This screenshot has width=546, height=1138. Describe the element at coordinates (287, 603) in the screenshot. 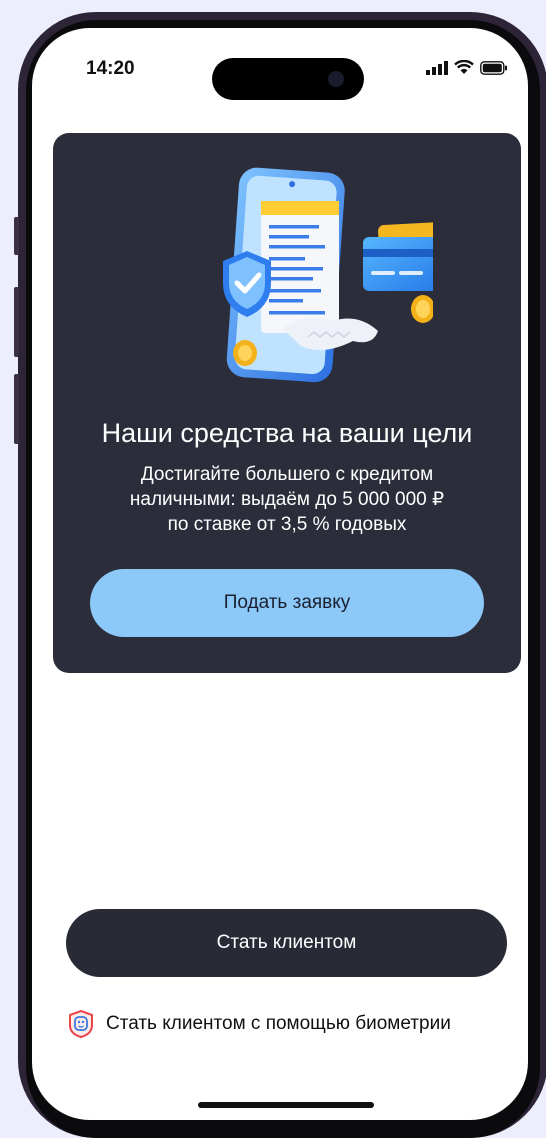

I see `apply-button: Подать заявку` at that location.